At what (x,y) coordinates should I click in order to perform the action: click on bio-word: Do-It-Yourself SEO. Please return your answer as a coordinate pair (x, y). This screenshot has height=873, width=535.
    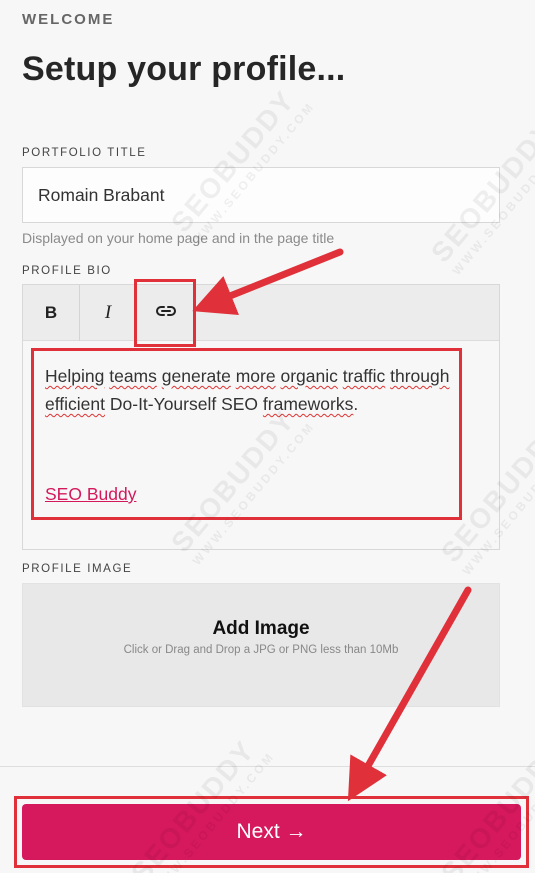
    Looking at the image, I should click on (184, 404).